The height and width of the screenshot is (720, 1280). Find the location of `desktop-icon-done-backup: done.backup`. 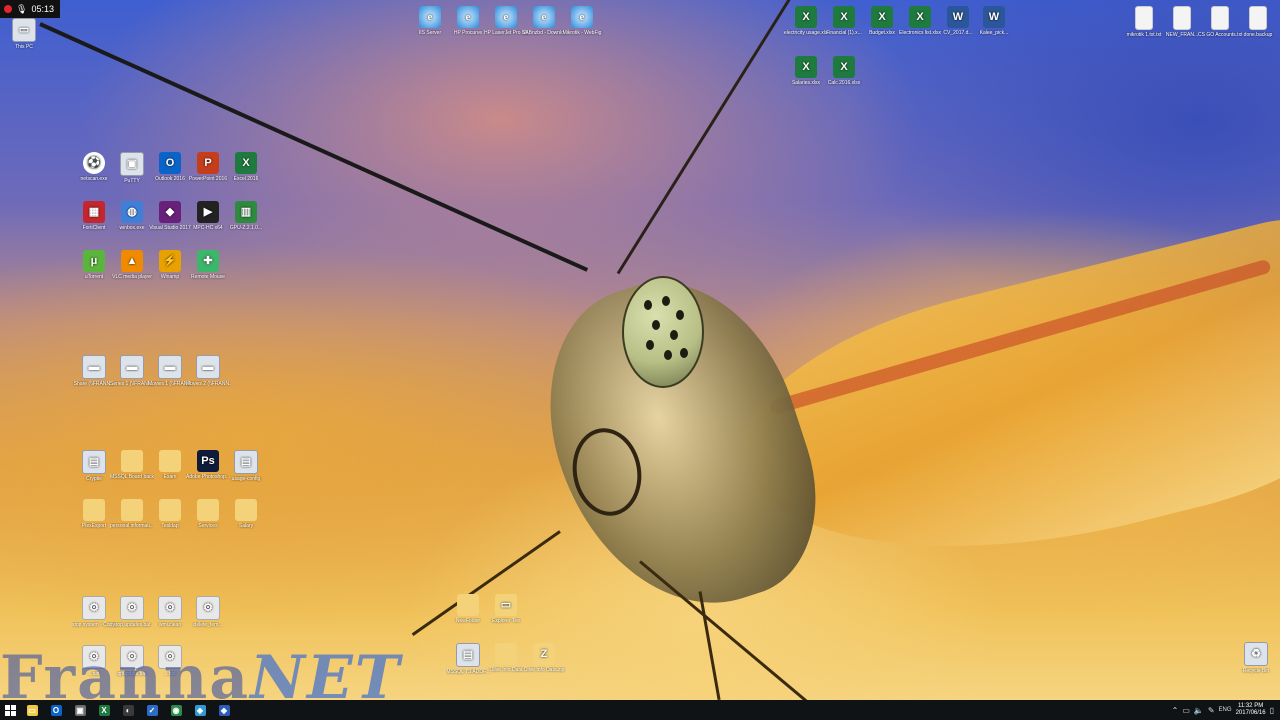

desktop-icon-done-backup: done.backup is located at coordinates (1258, 22).